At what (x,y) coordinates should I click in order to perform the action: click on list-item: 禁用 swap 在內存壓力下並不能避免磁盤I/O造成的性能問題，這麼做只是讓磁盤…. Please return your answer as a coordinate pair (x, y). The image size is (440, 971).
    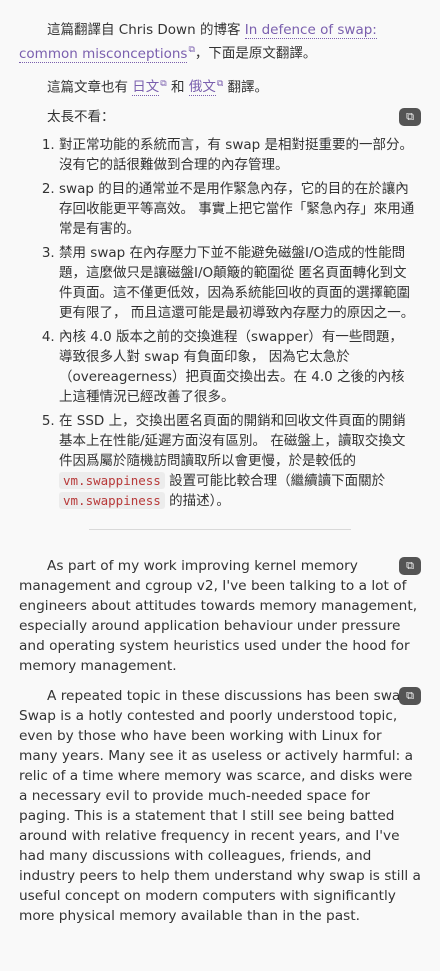
    Looking at the image, I should click on (240, 283).